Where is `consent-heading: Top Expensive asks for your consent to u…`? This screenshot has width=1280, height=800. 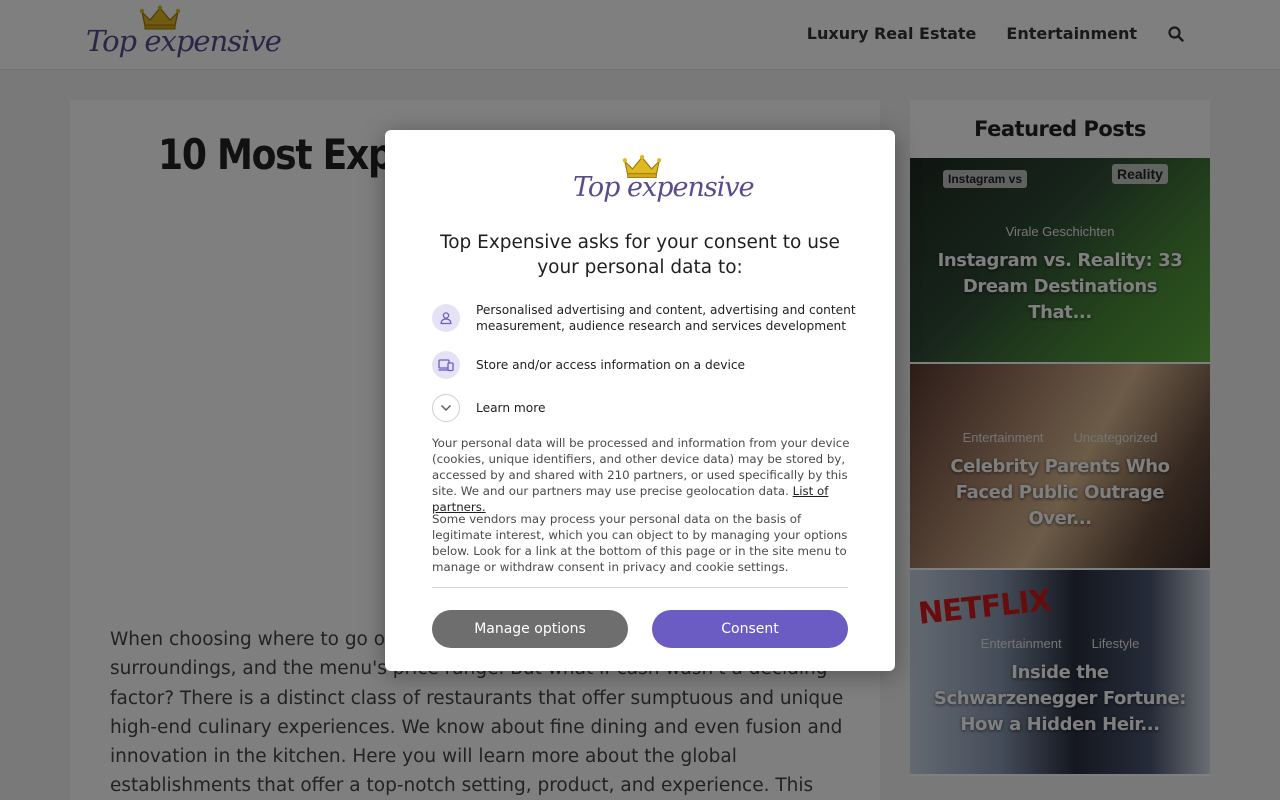
consent-heading: Top Expensive asks for your consent to u… is located at coordinates (640, 255).